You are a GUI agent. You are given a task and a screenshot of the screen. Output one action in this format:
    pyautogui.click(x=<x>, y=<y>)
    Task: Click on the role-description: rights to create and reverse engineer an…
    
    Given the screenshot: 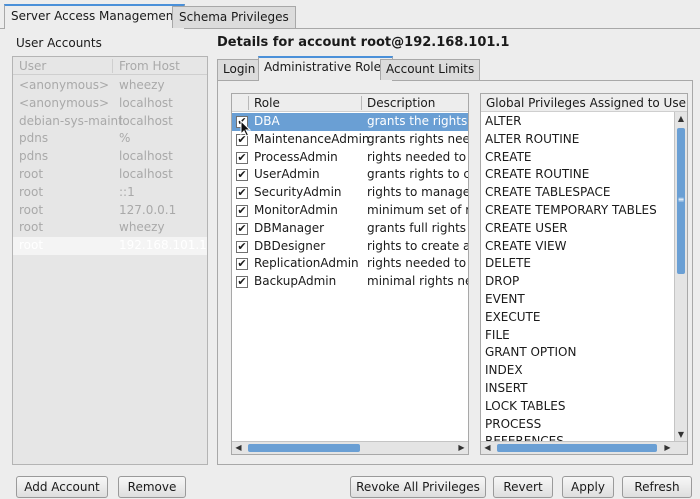 What is the action you would take?
    pyautogui.click(x=417, y=245)
    